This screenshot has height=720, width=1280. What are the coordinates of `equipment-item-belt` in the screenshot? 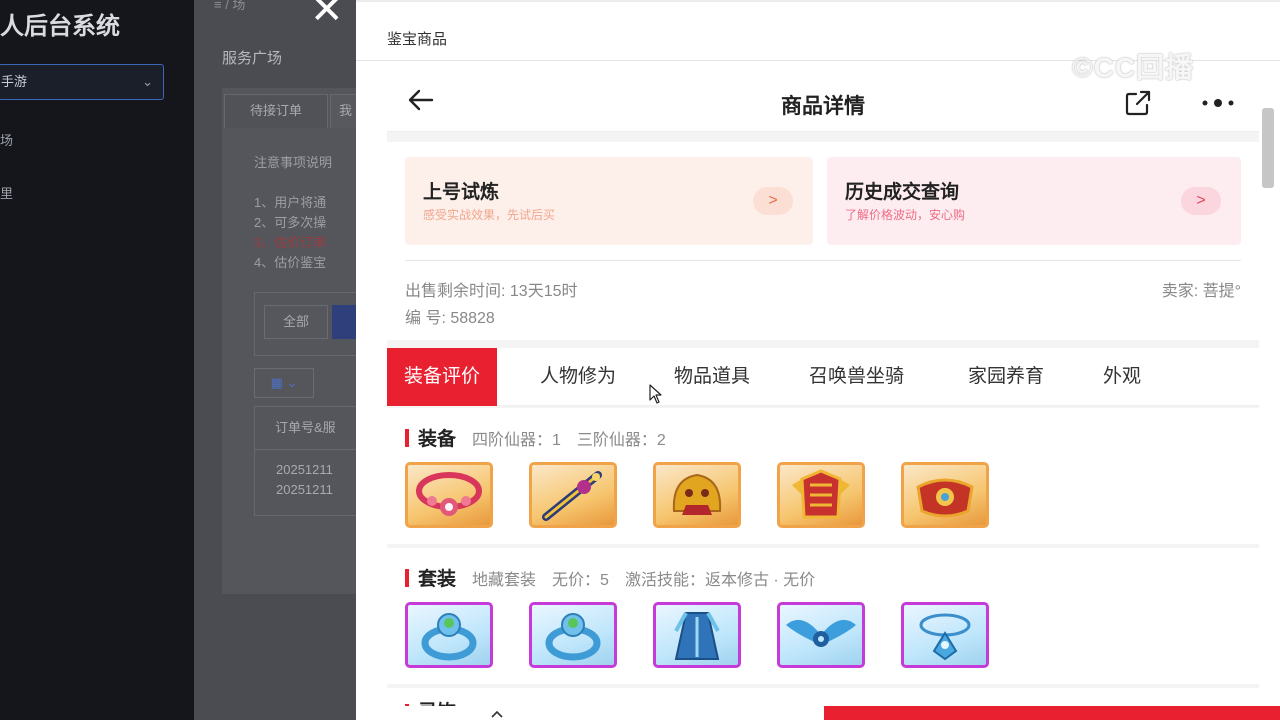 It's located at (945, 495).